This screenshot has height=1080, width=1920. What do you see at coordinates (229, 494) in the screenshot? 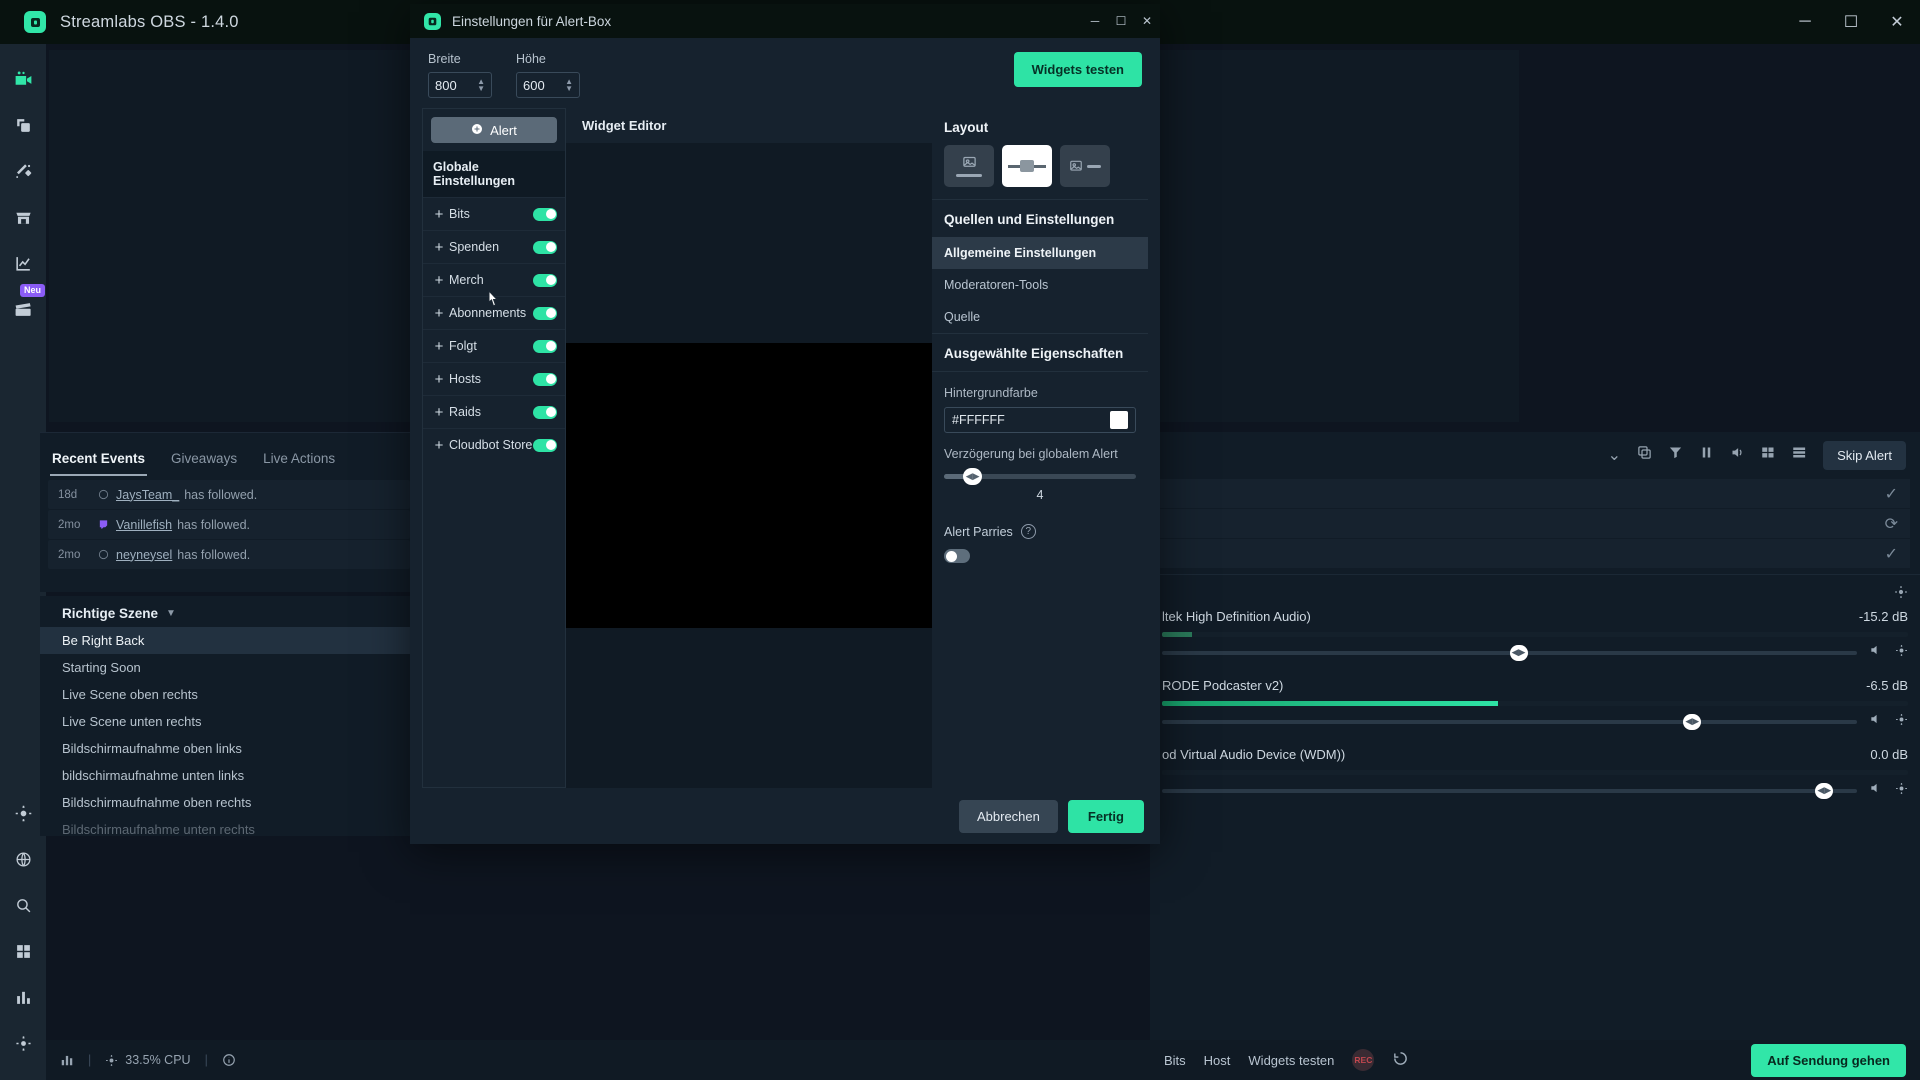
I see `list-item: 18d JaysTeam_ has followed.` at bounding box center [229, 494].